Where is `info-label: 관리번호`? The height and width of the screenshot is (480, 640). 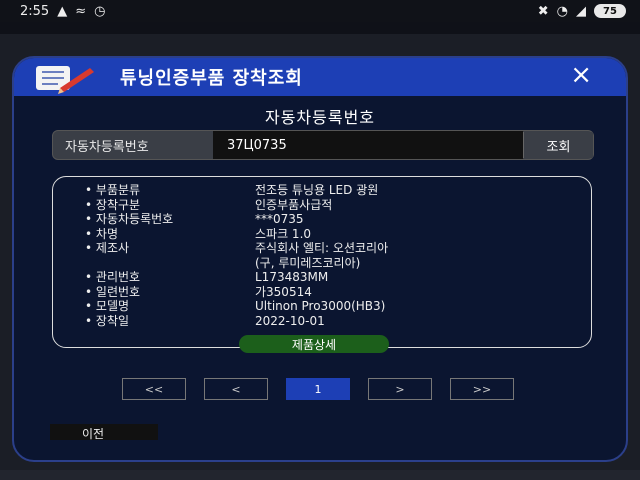
info-label: 관리번호 is located at coordinates (170, 277).